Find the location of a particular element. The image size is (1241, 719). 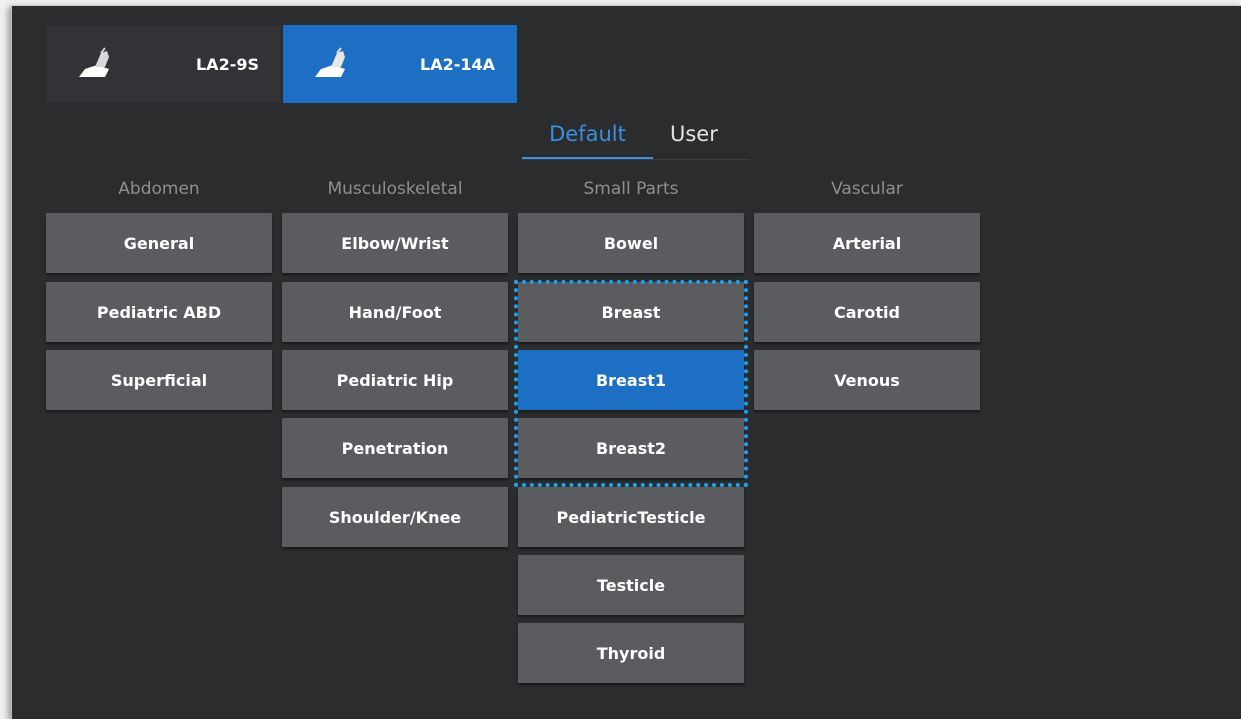

column-header-musculoskeletal: Musculoskeletal is located at coordinates (395, 189).